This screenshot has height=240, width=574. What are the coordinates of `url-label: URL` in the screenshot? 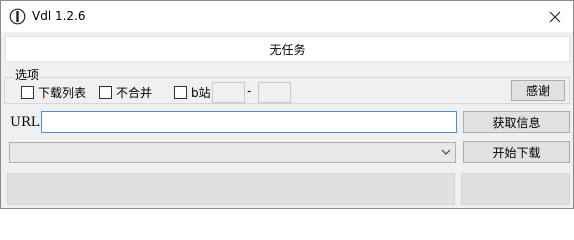 It's located at (25, 122).